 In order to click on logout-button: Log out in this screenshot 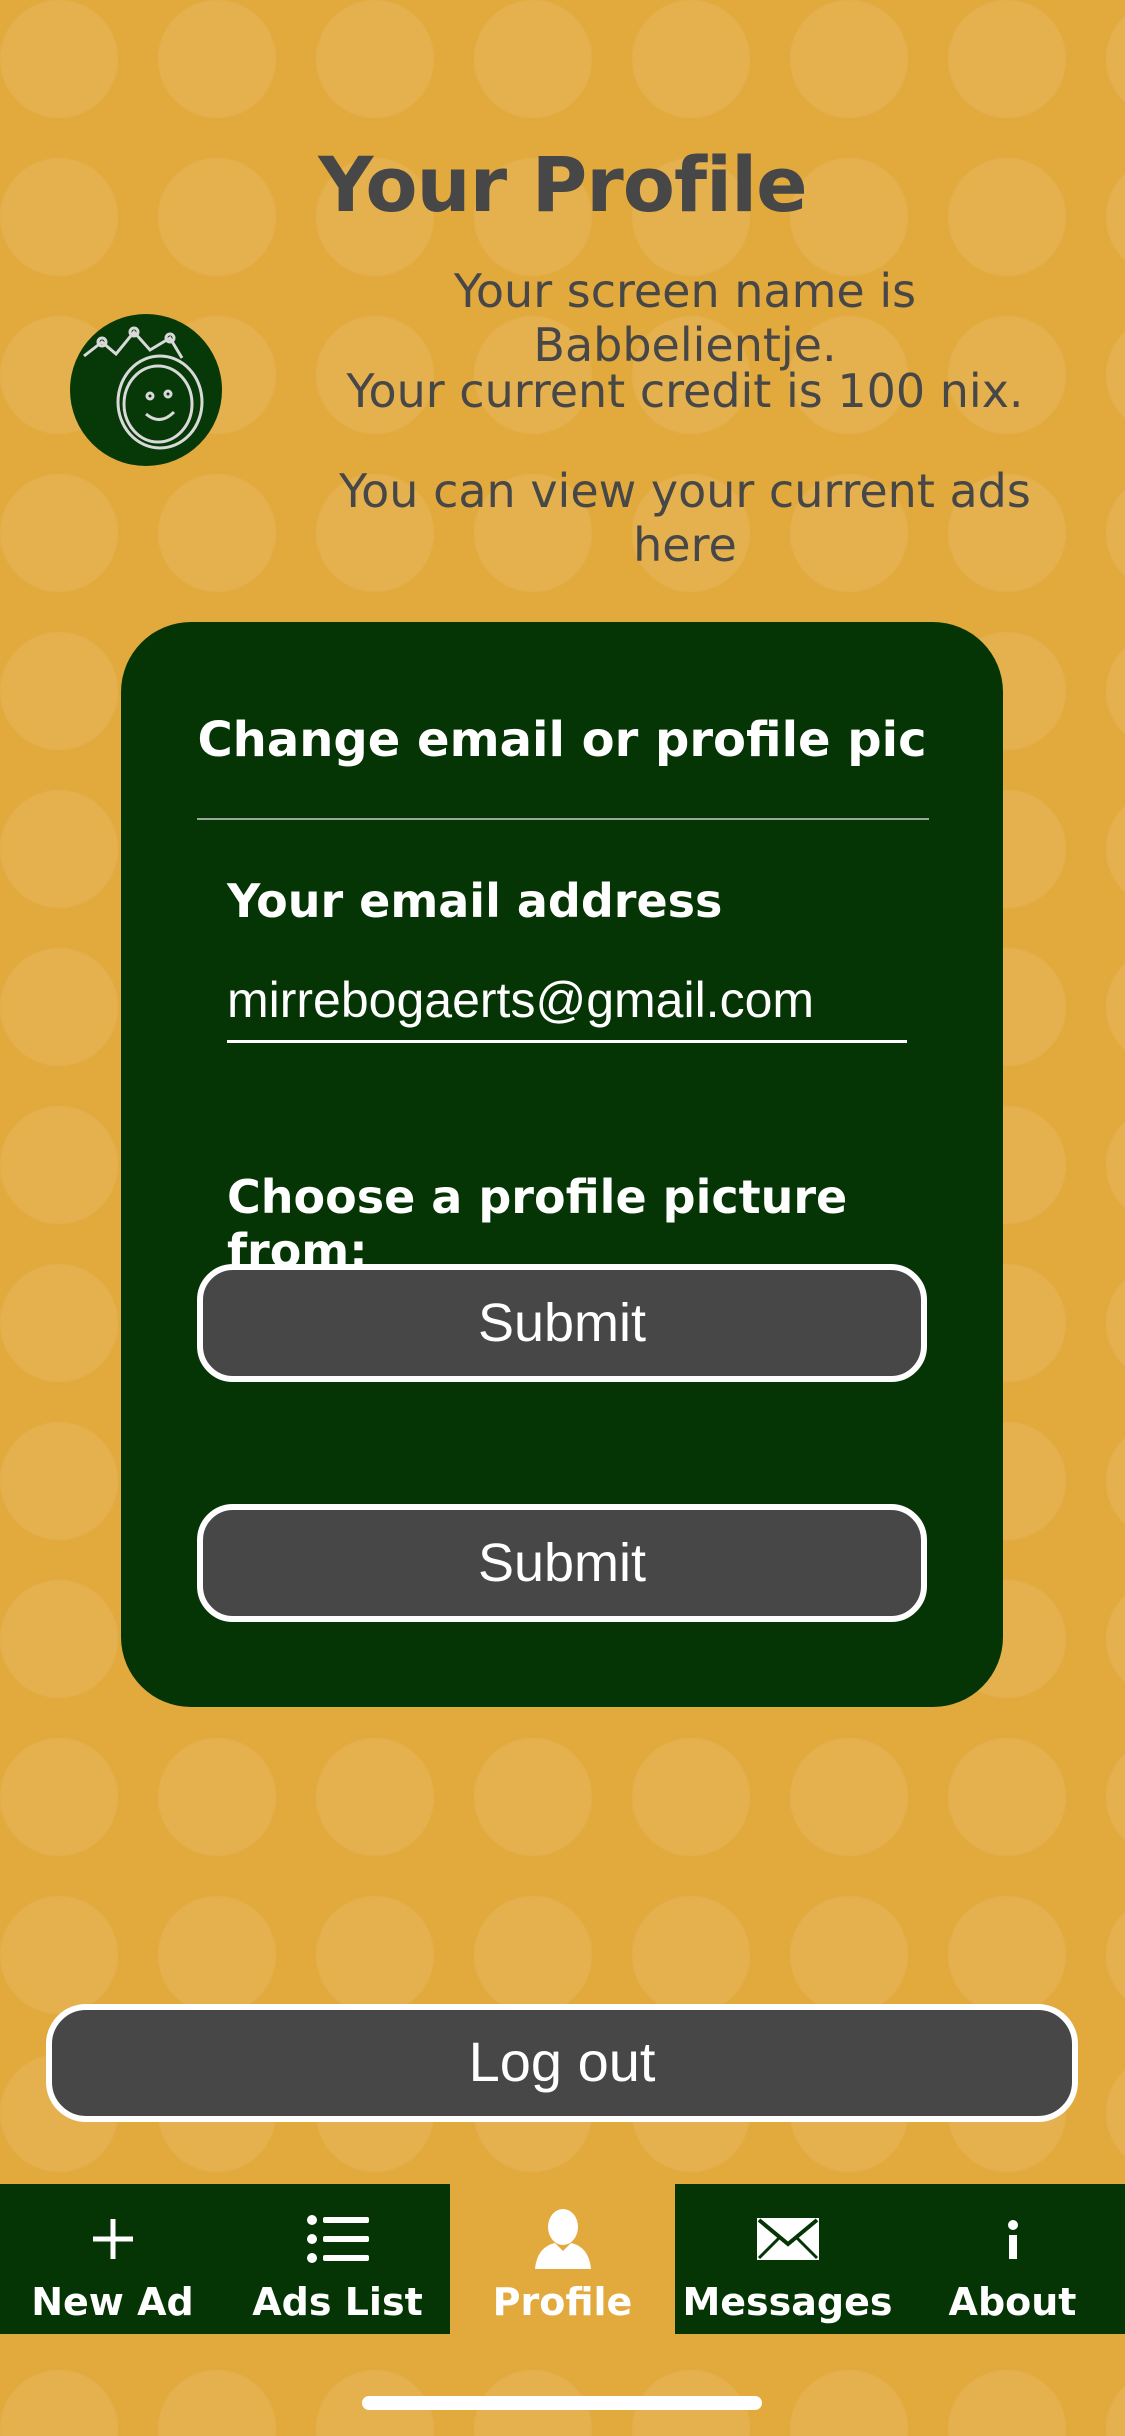, I will do `click(562, 2063)`.